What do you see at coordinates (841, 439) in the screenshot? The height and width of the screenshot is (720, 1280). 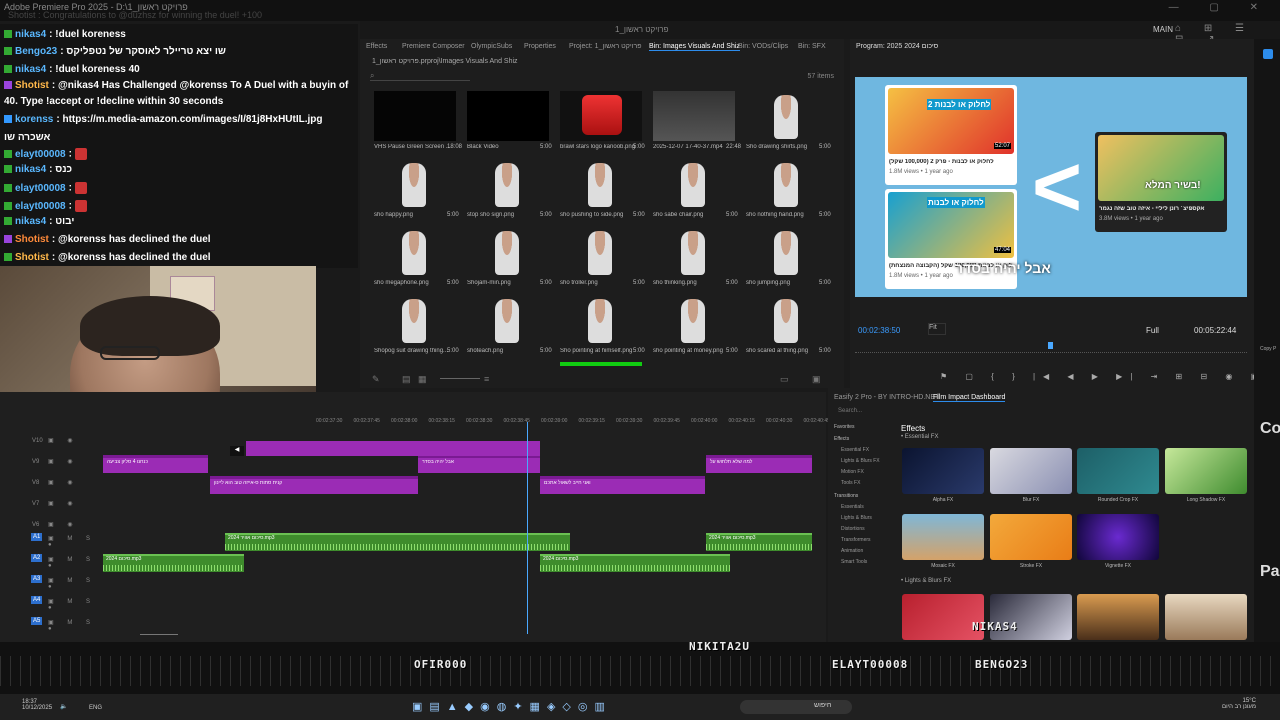 I see `effects-category: Effects` at bounding box center [841, 439].